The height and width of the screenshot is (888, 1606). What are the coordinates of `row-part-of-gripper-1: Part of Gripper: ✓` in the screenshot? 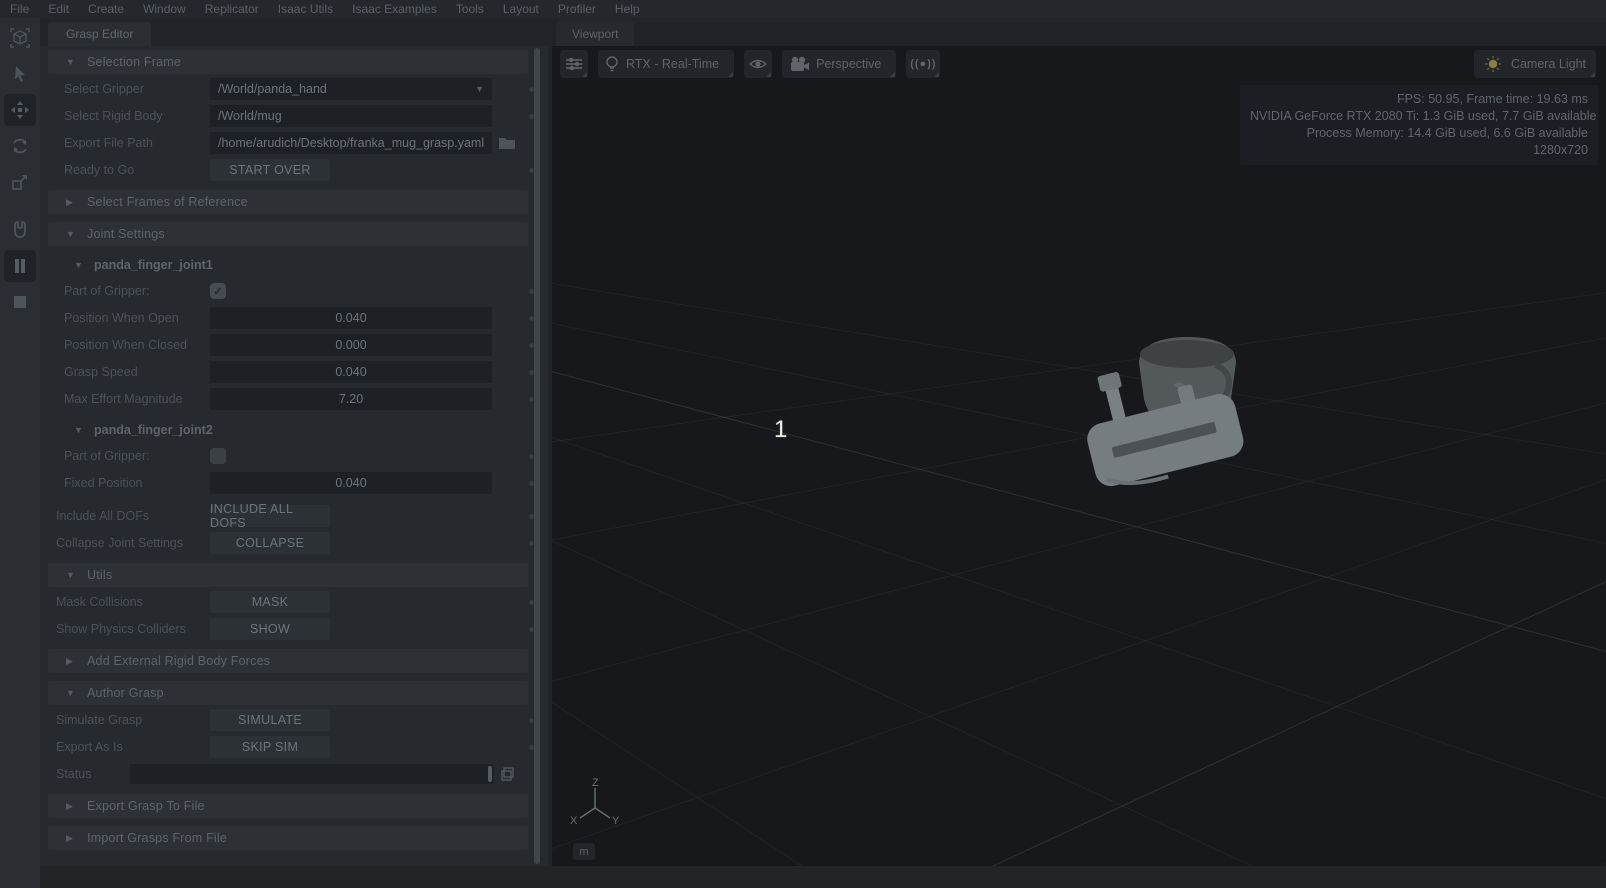 It's located at (291, 291).